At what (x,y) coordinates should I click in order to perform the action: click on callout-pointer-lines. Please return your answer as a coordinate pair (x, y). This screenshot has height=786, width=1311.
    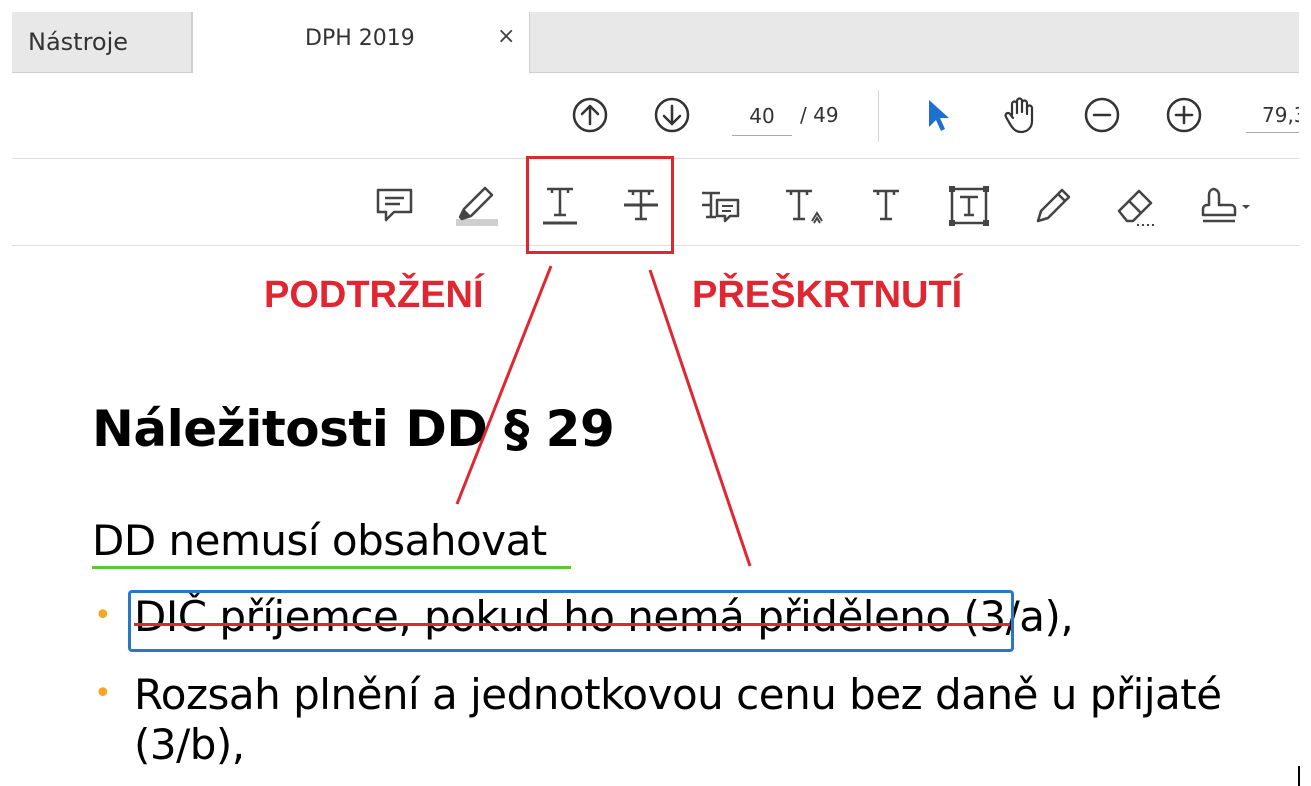
    Looking at the image, I should click on (603, 416).